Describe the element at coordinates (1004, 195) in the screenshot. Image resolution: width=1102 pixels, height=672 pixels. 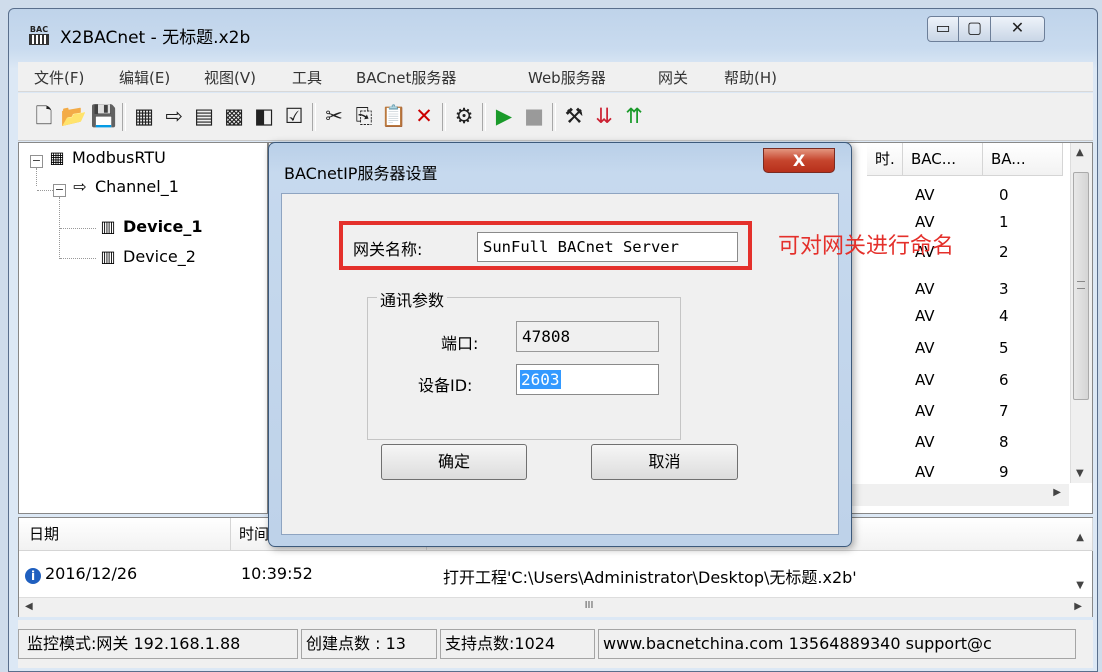
I see `cell-instance: 0` at that location.